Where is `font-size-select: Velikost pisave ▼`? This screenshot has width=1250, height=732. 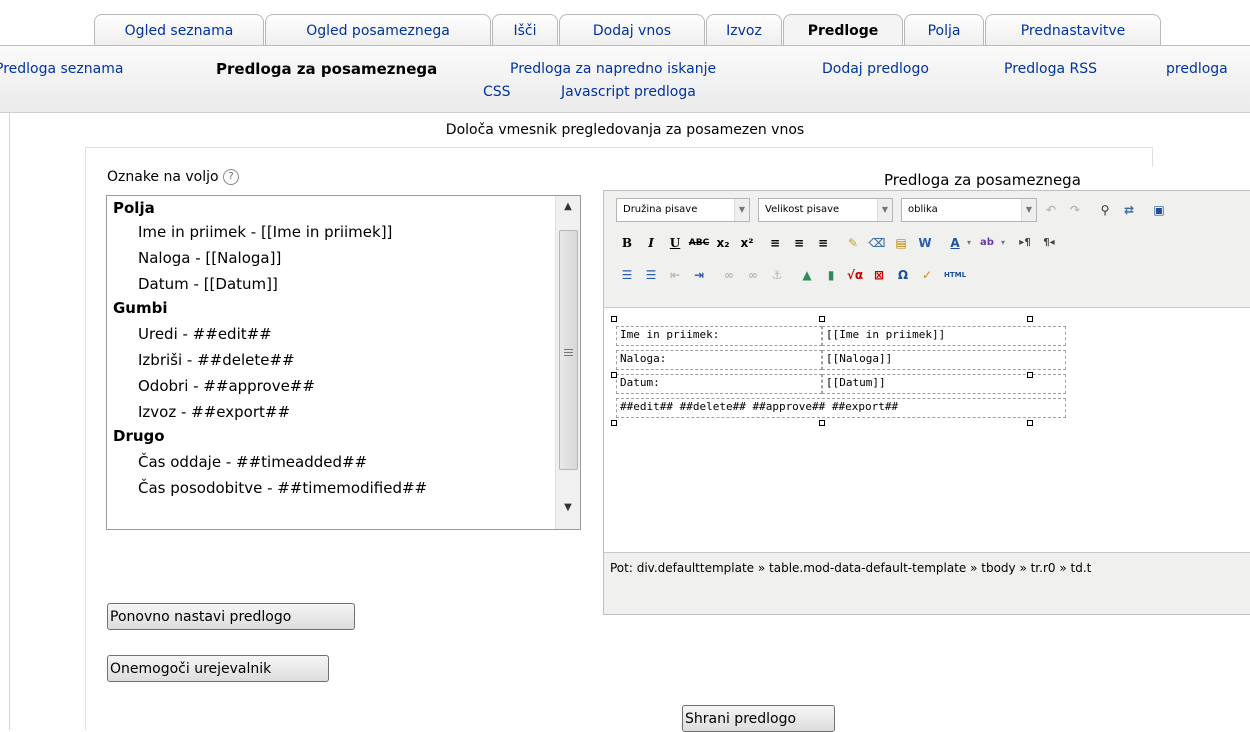
font-size-select: Velikost pisave ▼ is located at coordinates (825, 210).